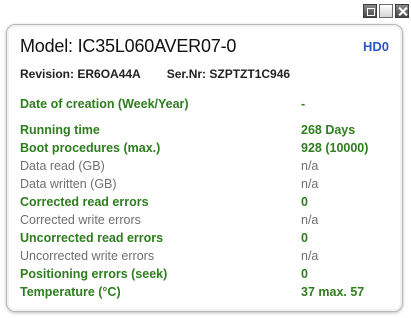  I want to click on attribute-label: Corrected read errors, so click(84, 202).